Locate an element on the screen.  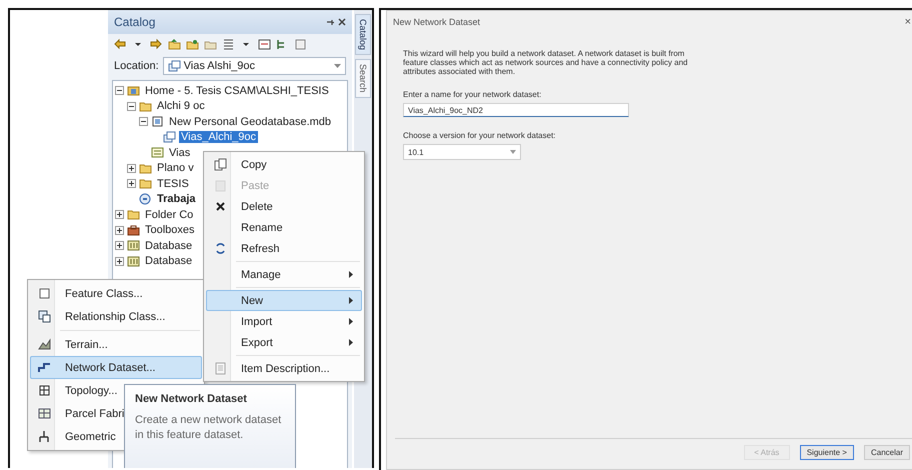
side-tab: Search is located at coordinates (363, 78).